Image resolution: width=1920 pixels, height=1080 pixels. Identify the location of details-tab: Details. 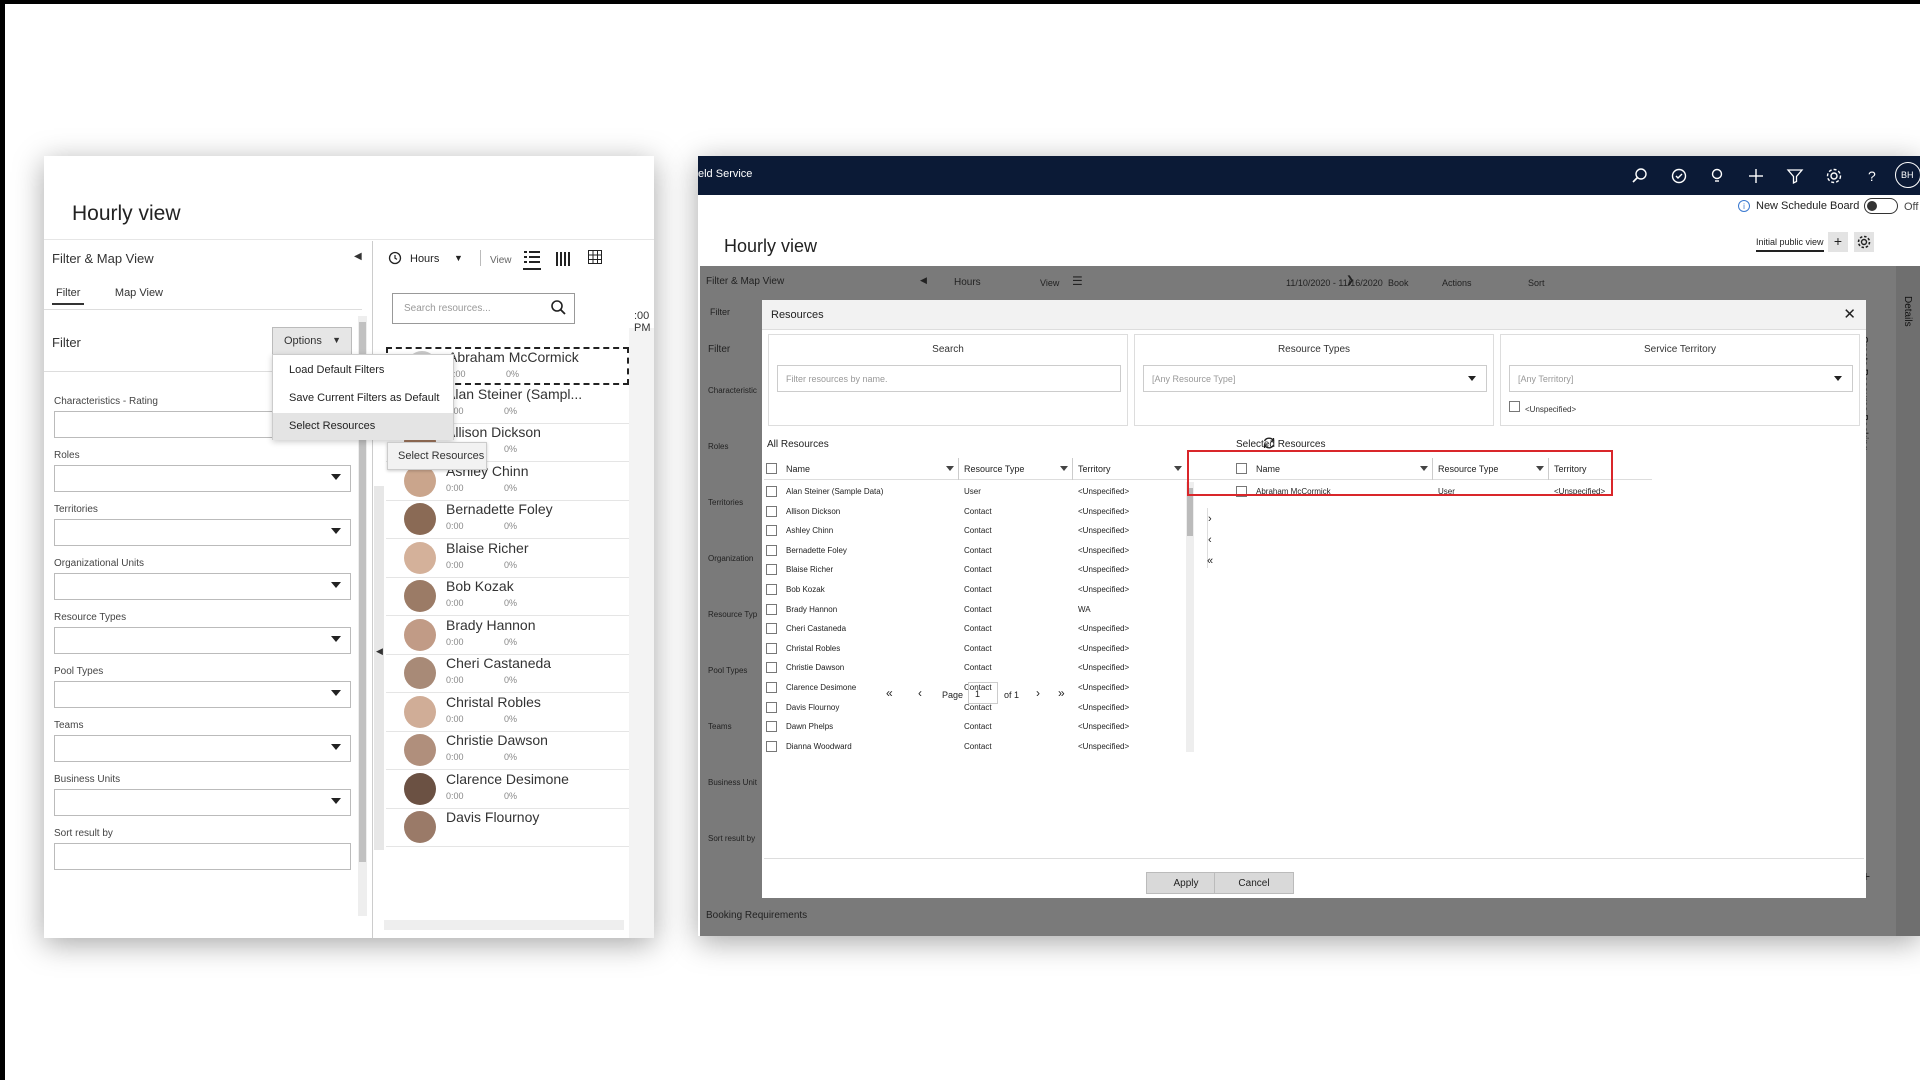
(1907, 311).